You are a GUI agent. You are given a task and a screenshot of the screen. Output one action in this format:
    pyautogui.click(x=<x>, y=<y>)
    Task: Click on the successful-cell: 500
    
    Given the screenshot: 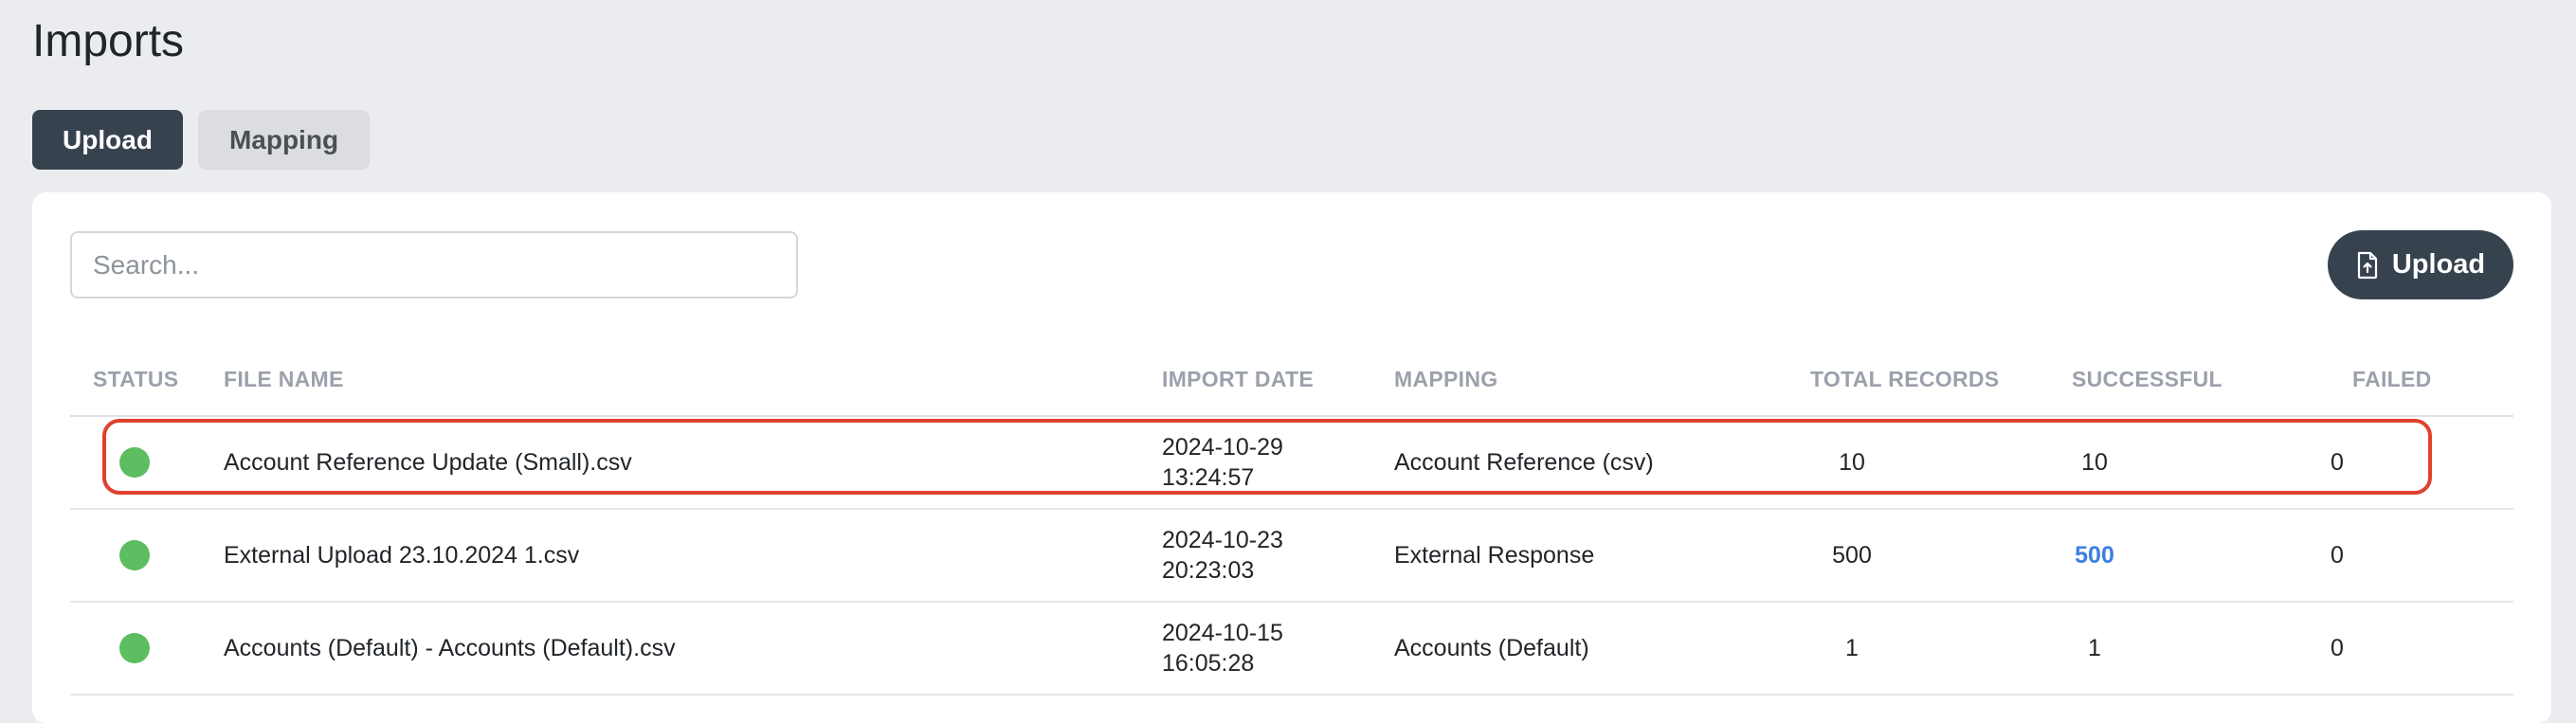 What is the action you would take?
    pyautogui.click(x=2094, y=555)
    